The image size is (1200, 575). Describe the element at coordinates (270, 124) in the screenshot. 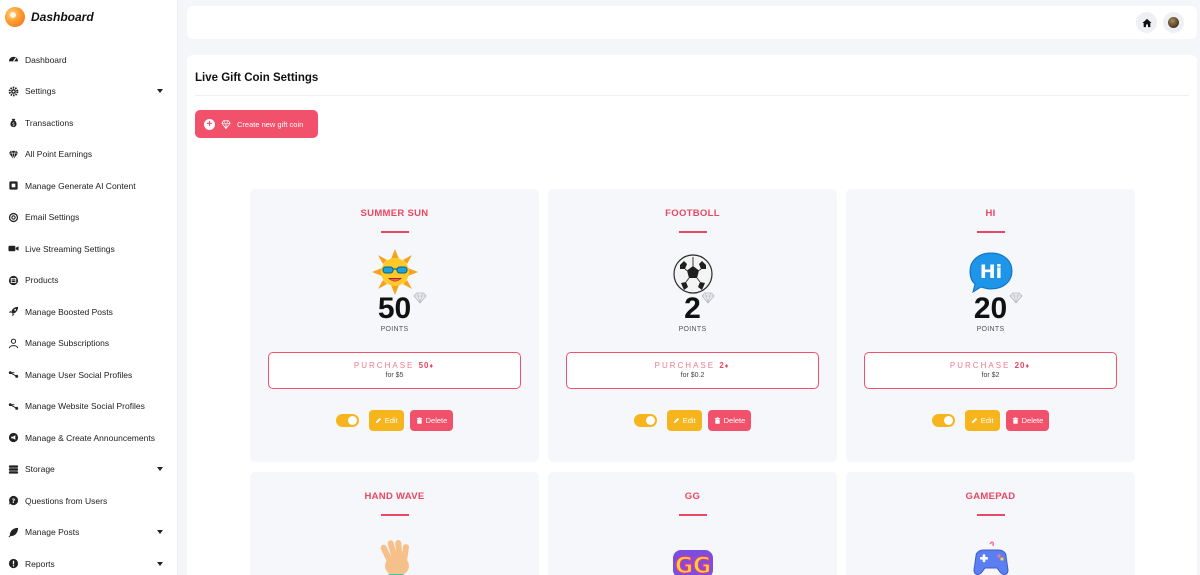

I see `create-button-label: Create new gift coin` at that location.